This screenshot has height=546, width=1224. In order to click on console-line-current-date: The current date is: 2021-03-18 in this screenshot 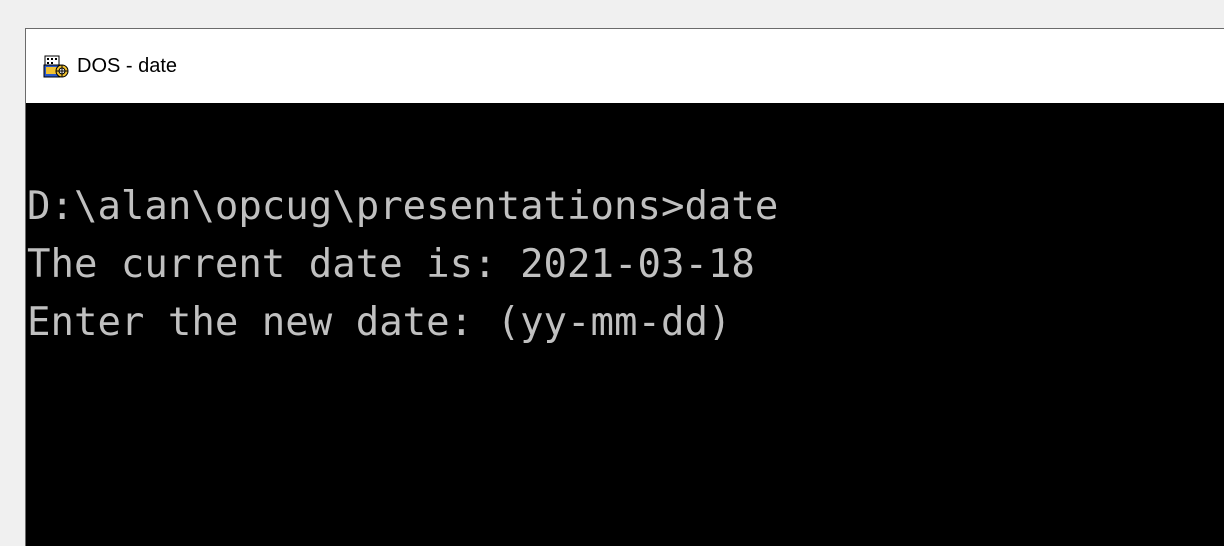, I will do `click(391, 264)`.